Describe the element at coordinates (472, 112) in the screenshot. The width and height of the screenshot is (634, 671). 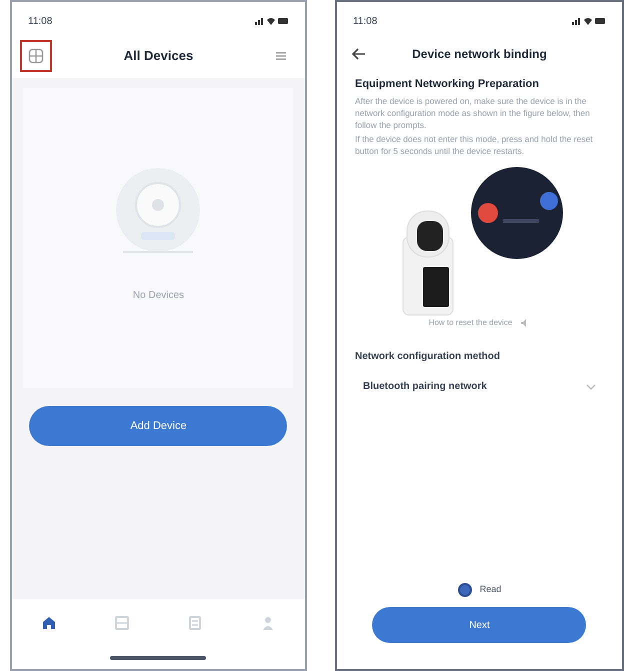
I see `instruction-text: After the device is powered on, make sure the device is in the network configuration mode as shown in the figure below, then follow the prompts.` at that location.